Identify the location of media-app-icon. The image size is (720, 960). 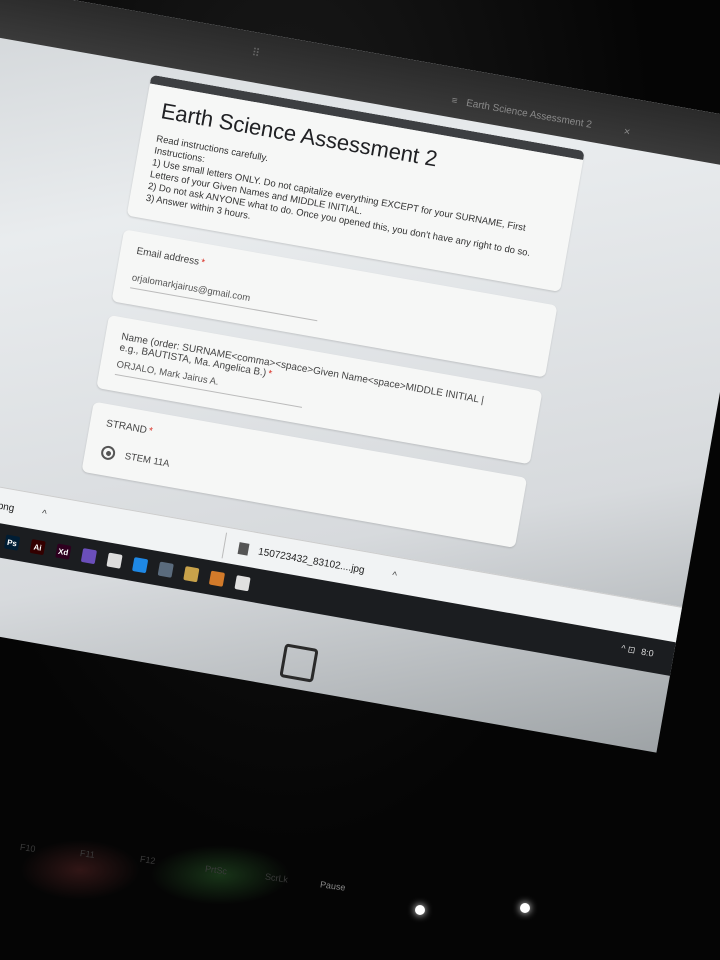
(191, 574).